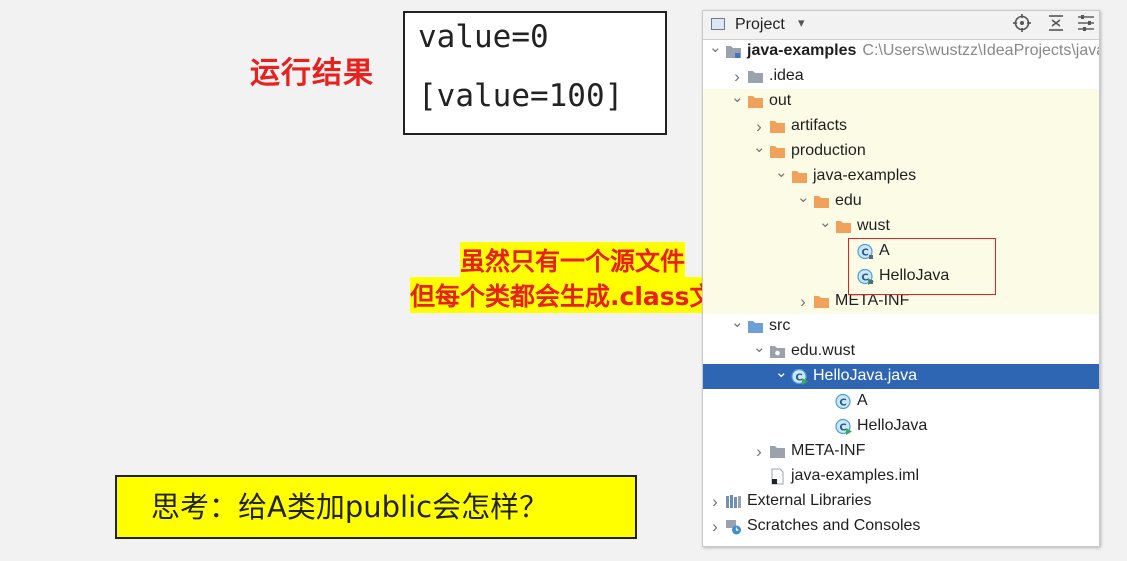 This screenshot has height=561, width=1127. What do you see at coordinates (312, 73) in the screenshot?
I see `run-result-label: 运行结果` at bounding box center [312, 73].